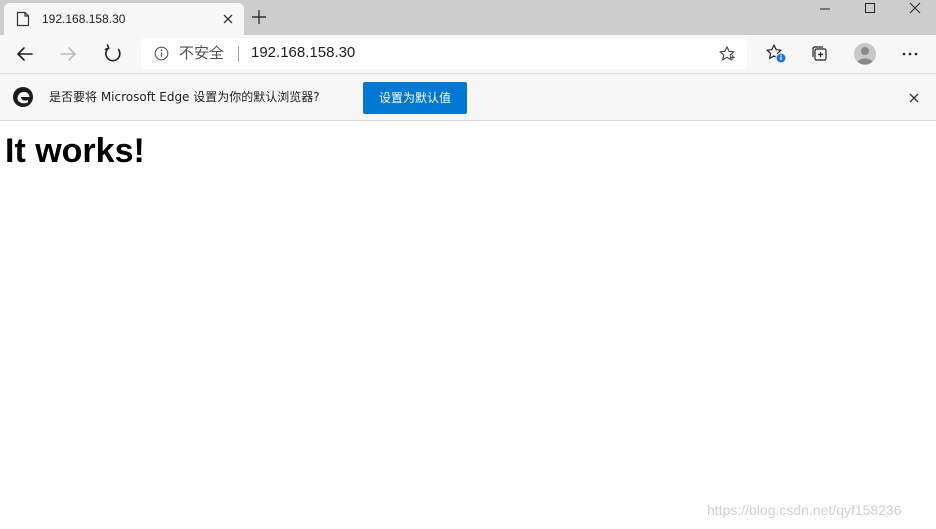  Describe the element at coordinates (910, 54) in the screenshot. I see `ellipsis-icon` at that location.